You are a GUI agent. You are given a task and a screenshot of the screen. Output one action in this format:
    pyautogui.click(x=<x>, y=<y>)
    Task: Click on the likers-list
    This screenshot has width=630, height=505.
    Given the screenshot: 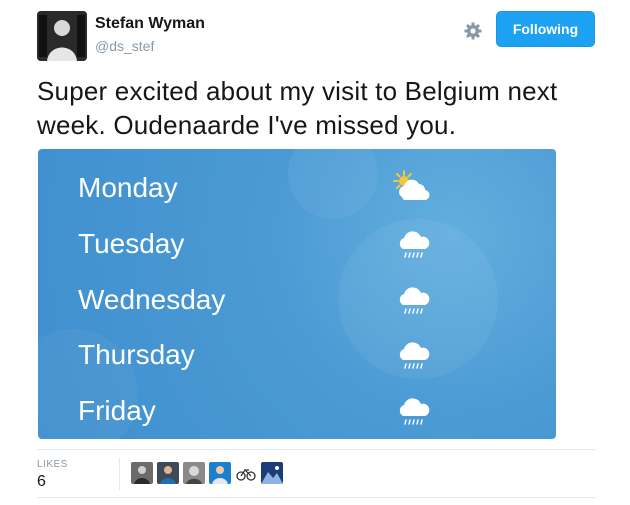 What is the action you would take?
    pyautogui.click(x=207, y=473)
    